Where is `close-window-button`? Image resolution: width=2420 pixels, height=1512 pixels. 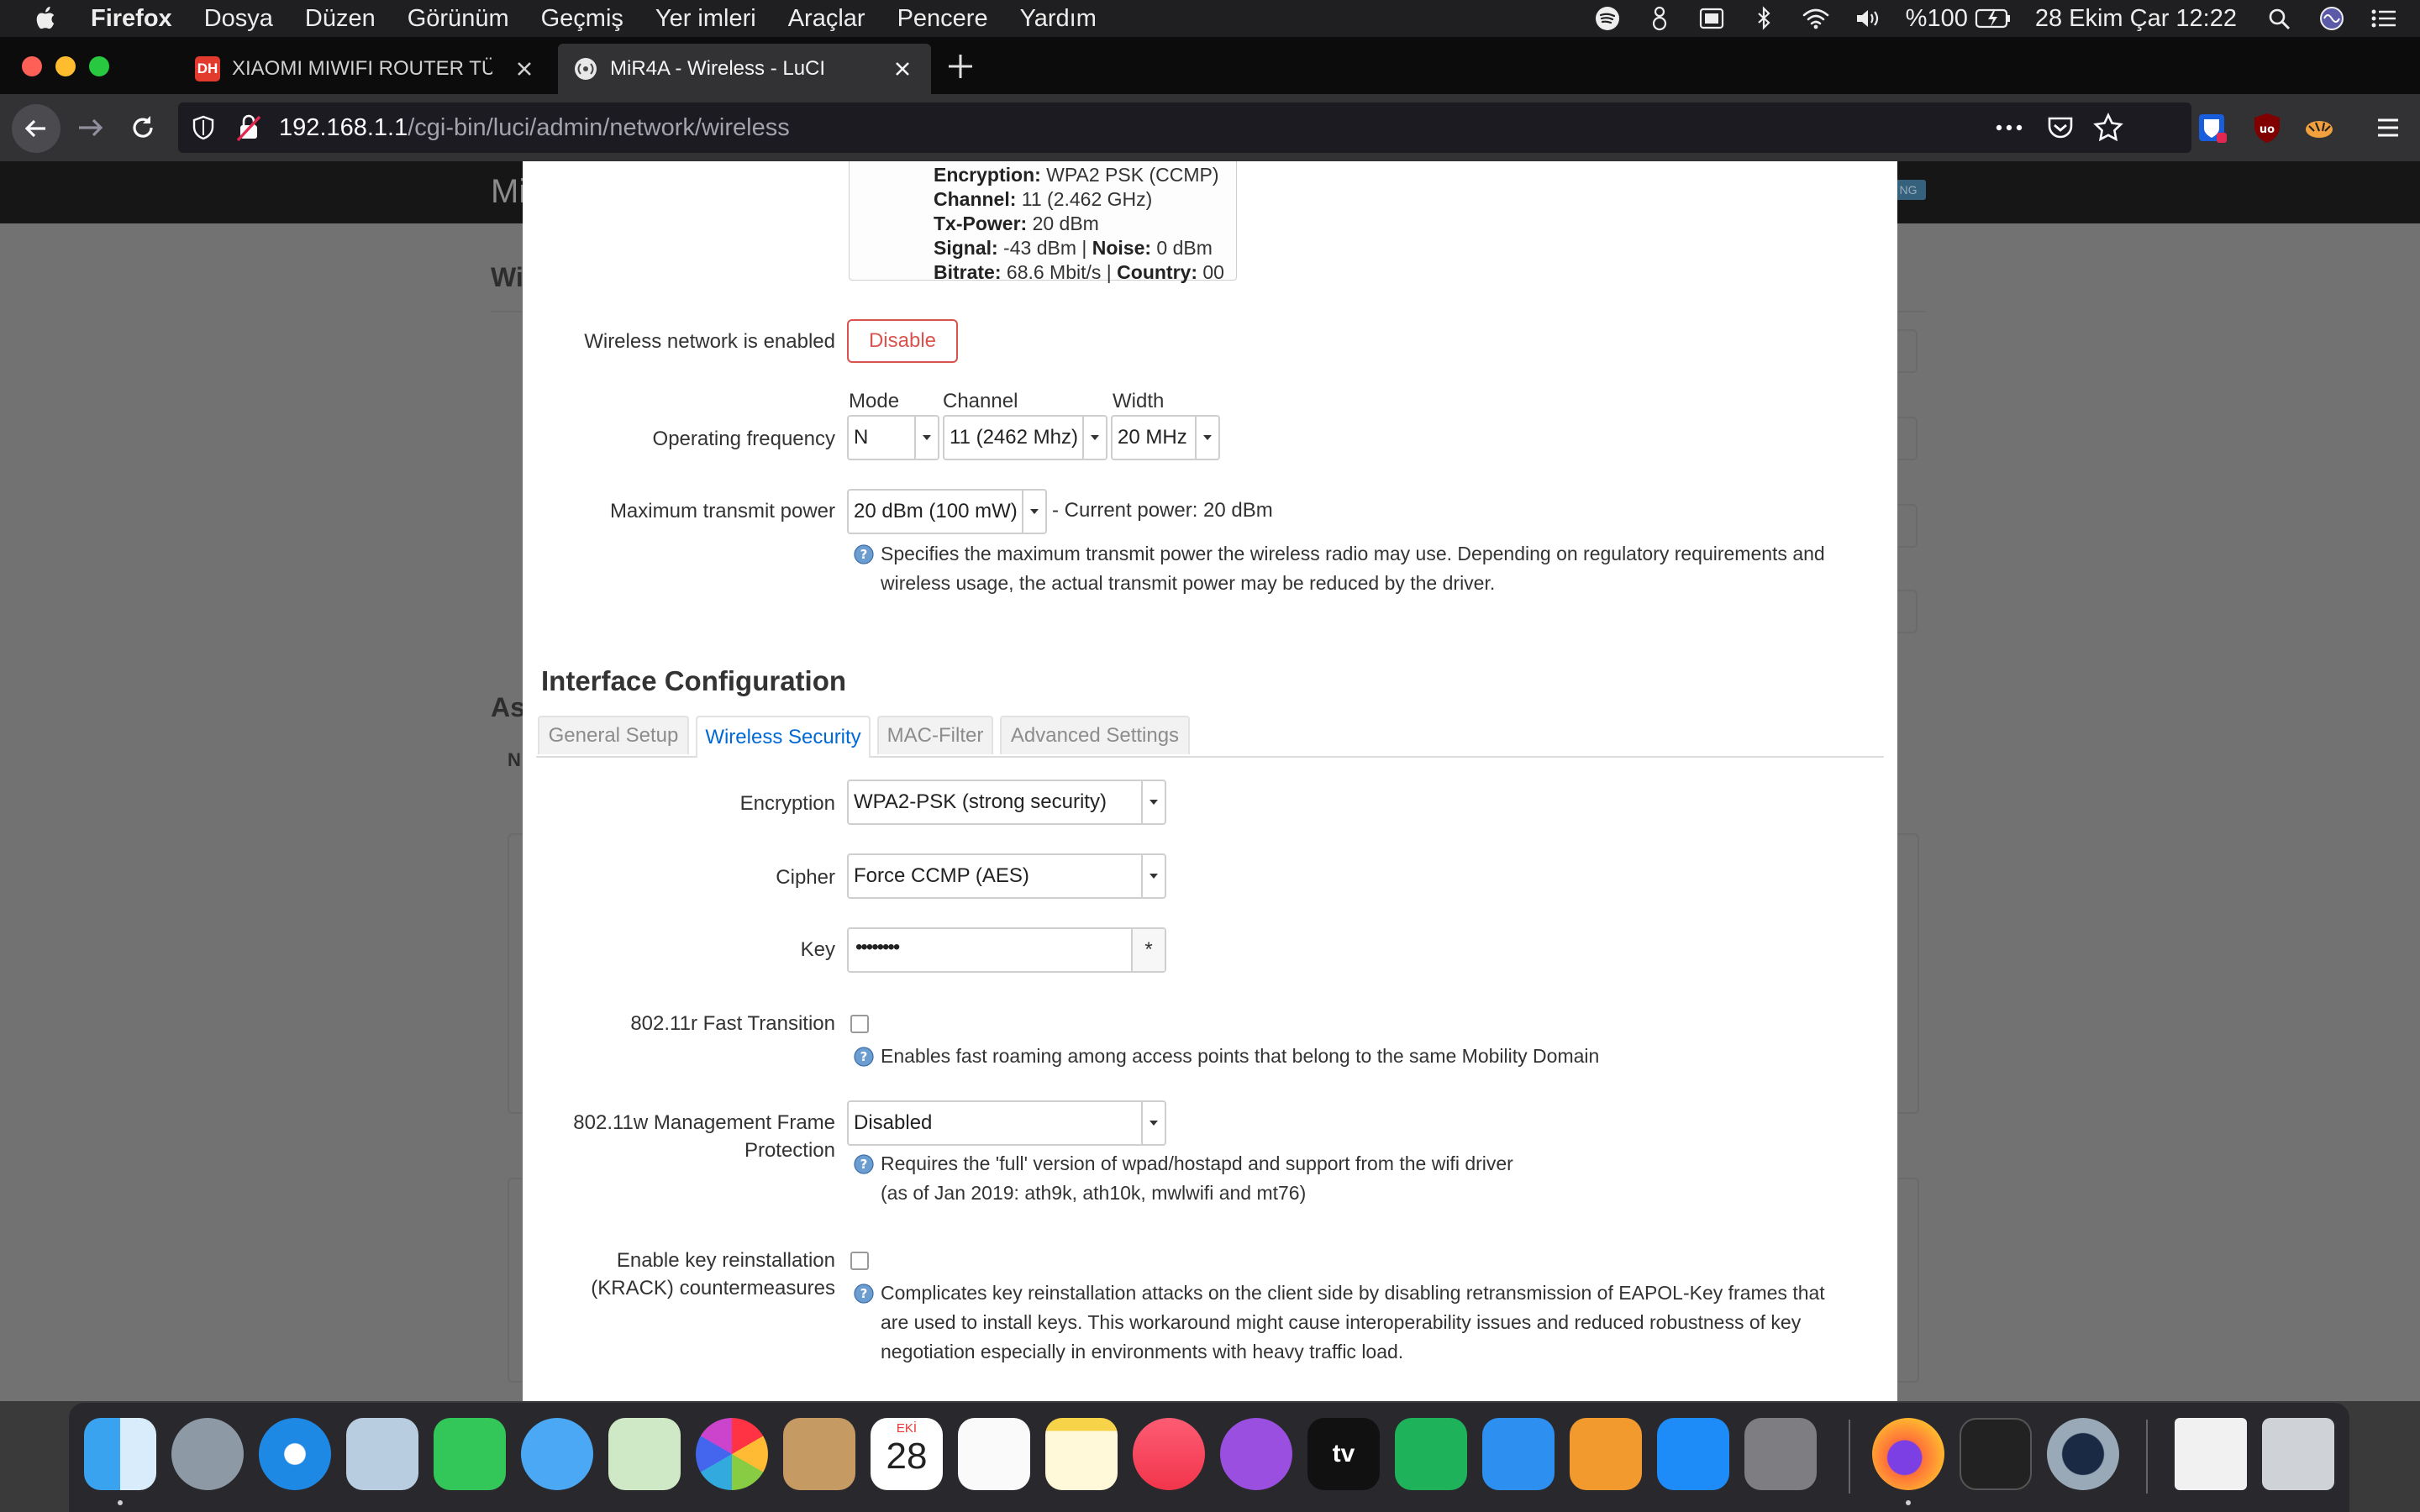 close-window-button is located at coordinates (32, 66).